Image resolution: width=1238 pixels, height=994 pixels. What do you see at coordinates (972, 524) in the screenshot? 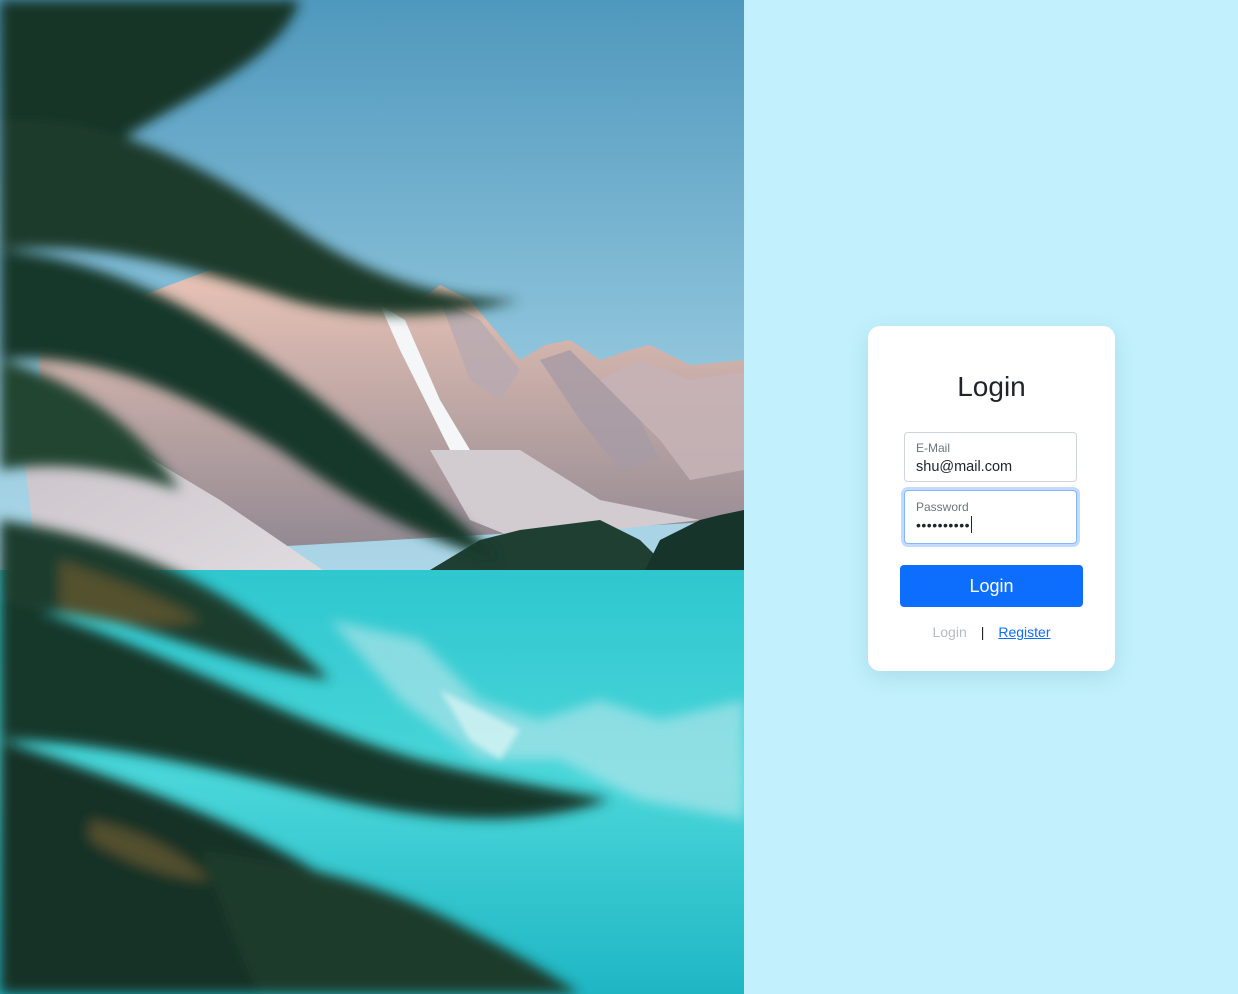
I see `text-caret` at bounding box center [972, 524].